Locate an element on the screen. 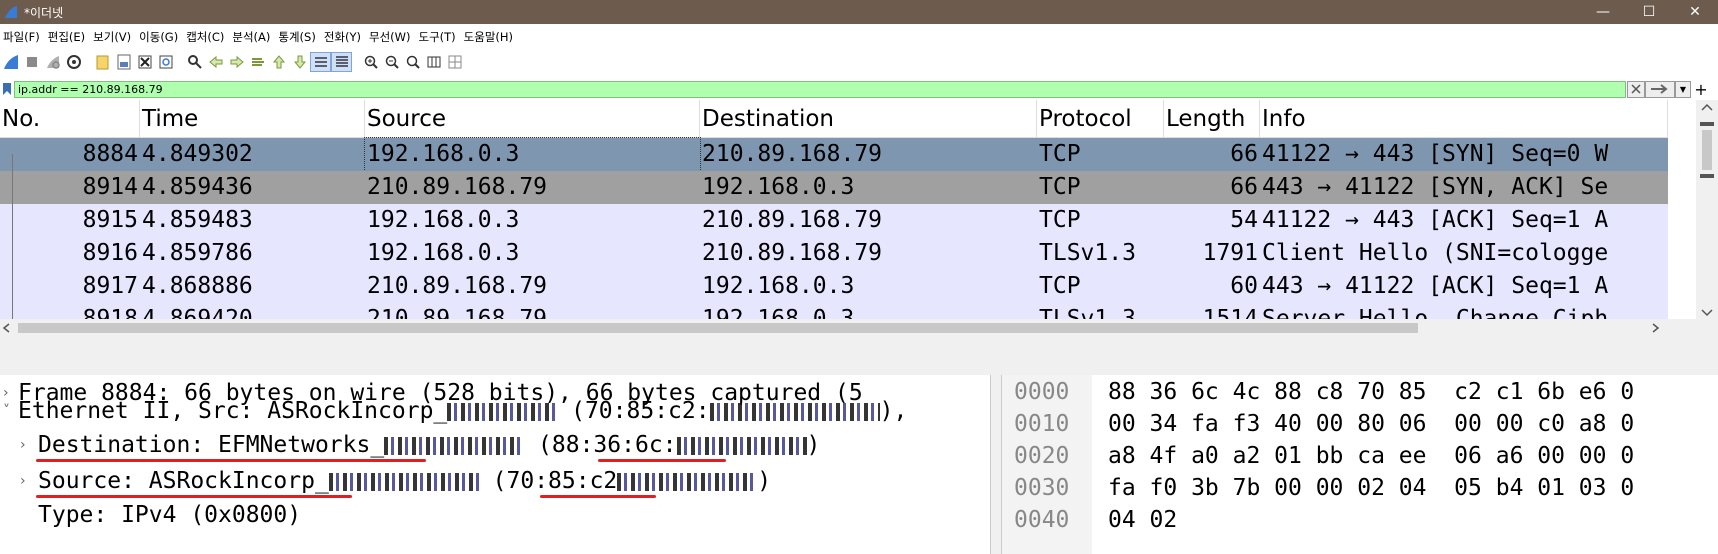 The image size is (1718, 554). detail-type-row: Type: IPv4 (0x0800) is located at coordinates (495, 515).